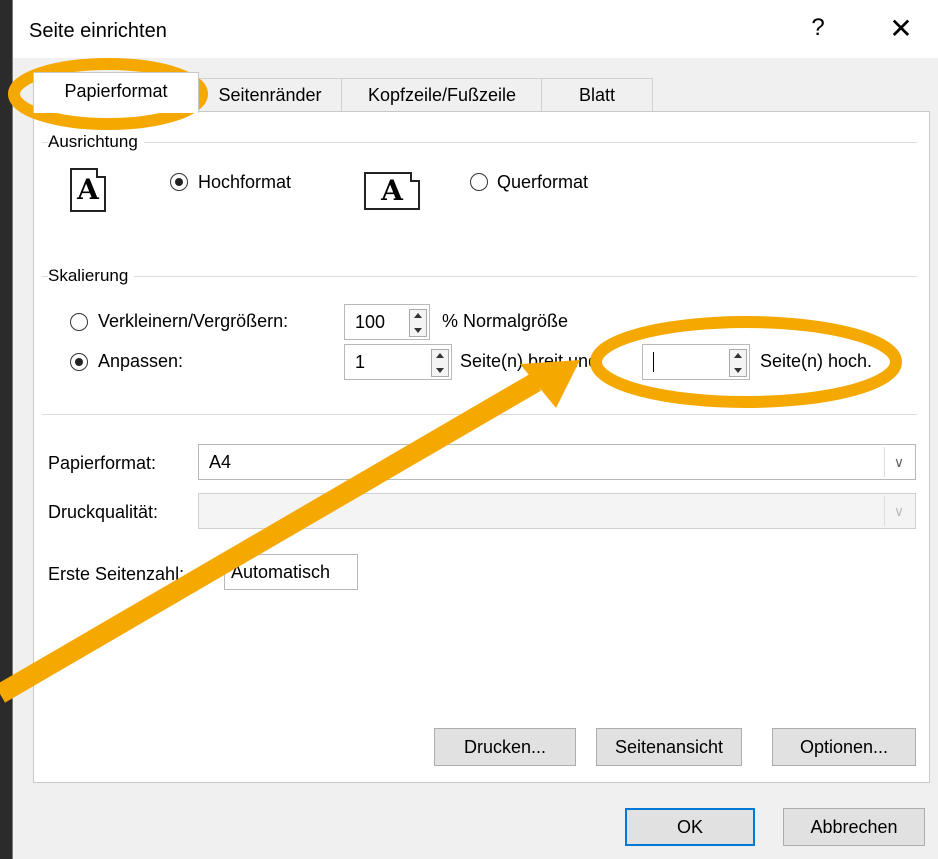  What do you see at coordinates (98, 31) in the screenshot?
I see `dialog-title: Seite einrichten` at bounding box center [98, 31].